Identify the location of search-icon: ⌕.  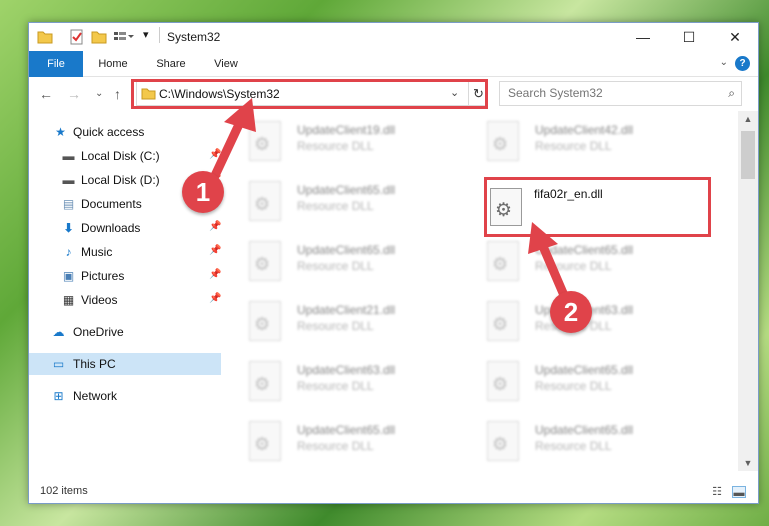
(731, 93).